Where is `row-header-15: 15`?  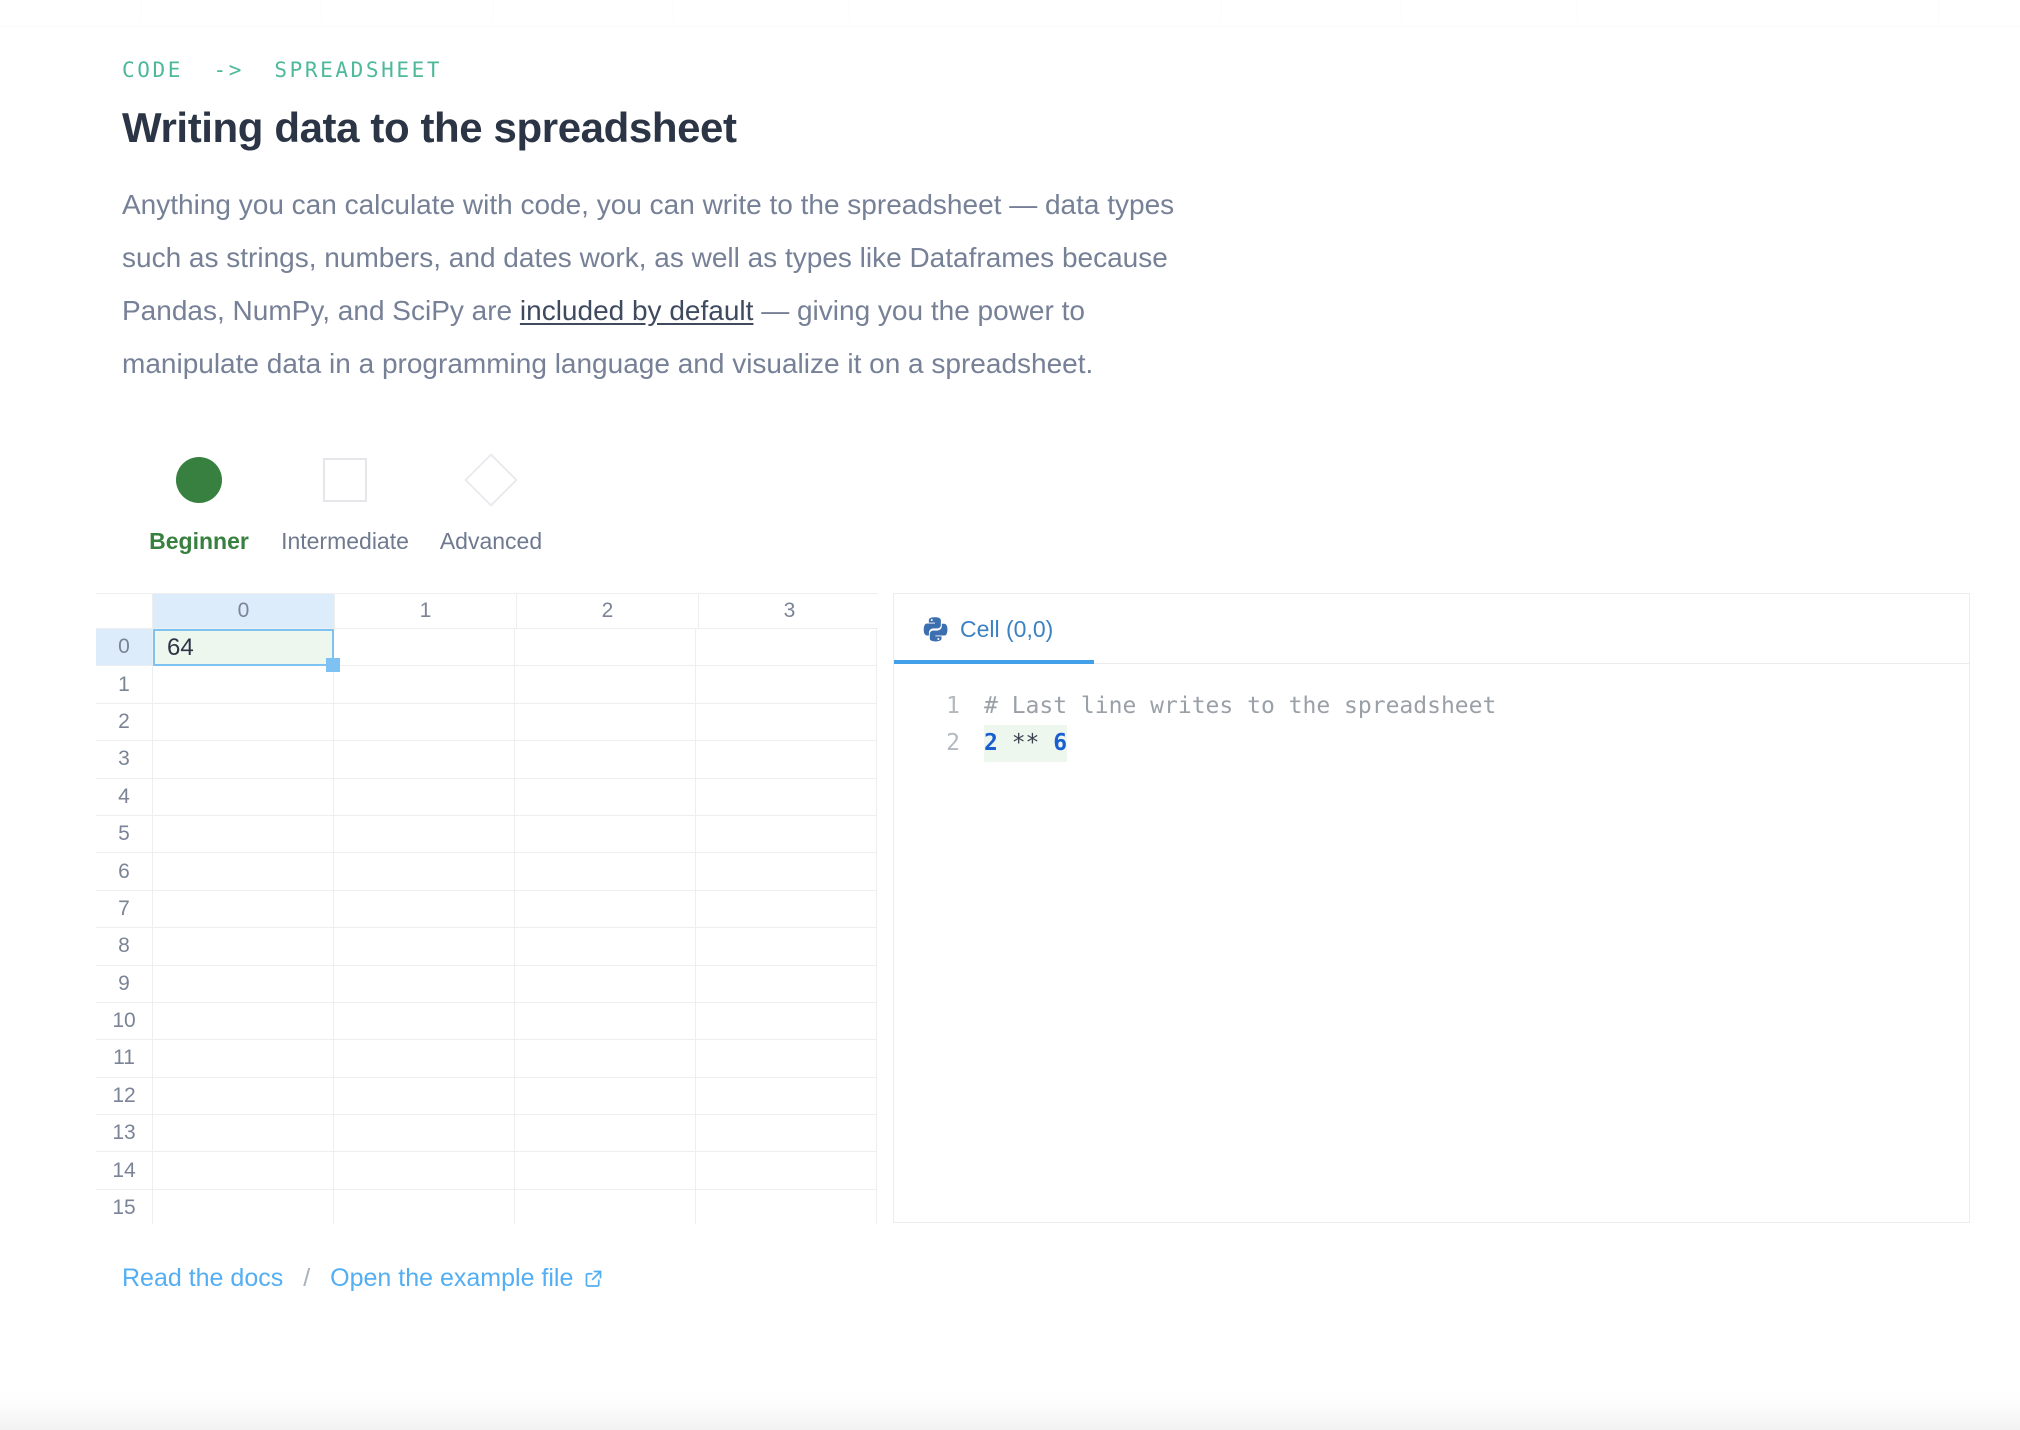
row-header-15: 15 is located at coordinates (124, 1206).